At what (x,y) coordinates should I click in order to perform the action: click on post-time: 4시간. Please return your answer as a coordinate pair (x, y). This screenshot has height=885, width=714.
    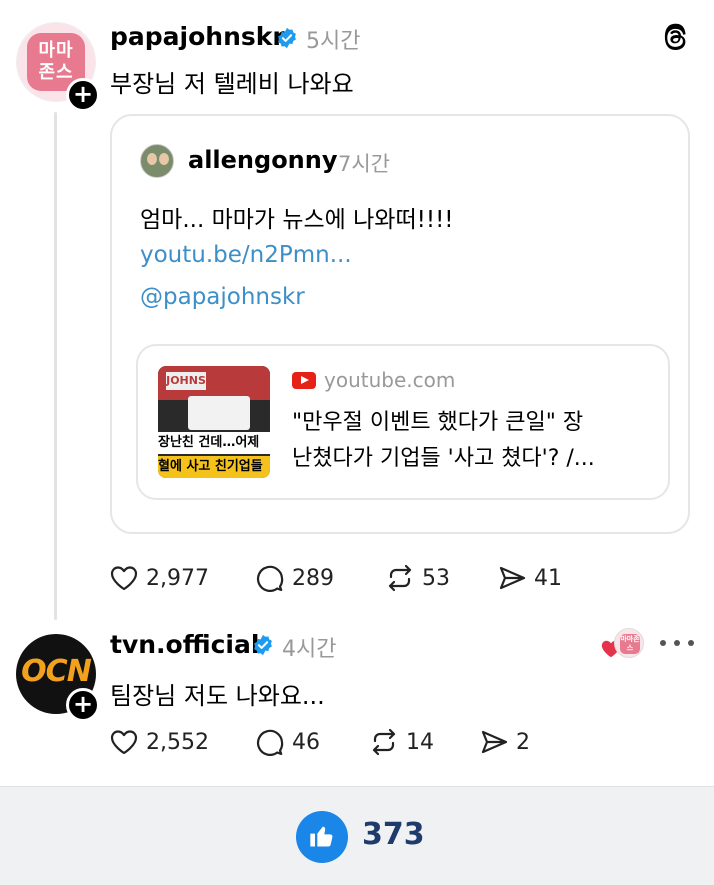
    Looking at the image, I should click on (309, 649).